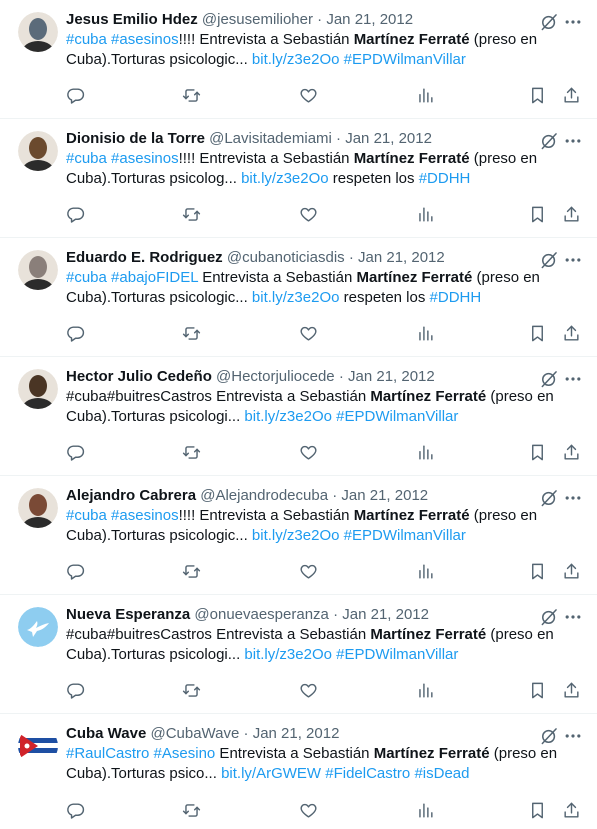 This screenshot has width=597, height=829. I want to click on handle: @onuevaesperanza, so click(261, 614).